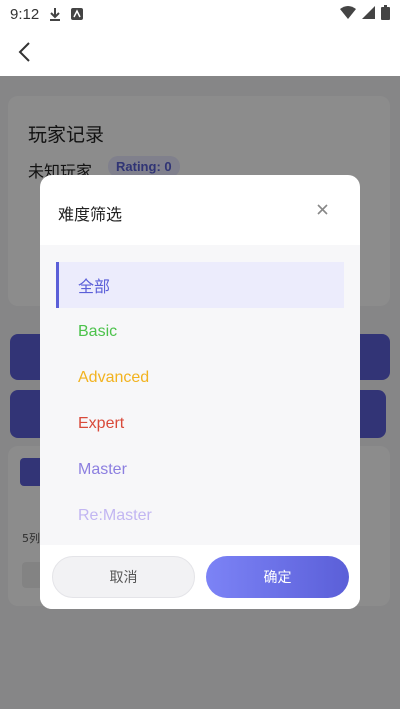  What do you see at coordinates (348, 14) in the screenshot?
I see `wifi-icon` at bounding box center [348, 14].